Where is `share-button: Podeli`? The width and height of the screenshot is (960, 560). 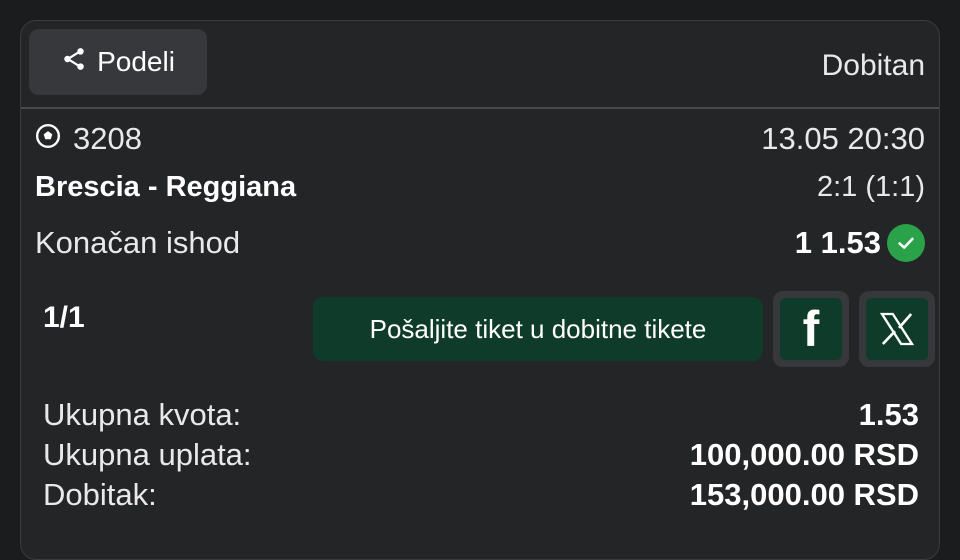
share-button: Podeli is located at coordinates (118, 62).